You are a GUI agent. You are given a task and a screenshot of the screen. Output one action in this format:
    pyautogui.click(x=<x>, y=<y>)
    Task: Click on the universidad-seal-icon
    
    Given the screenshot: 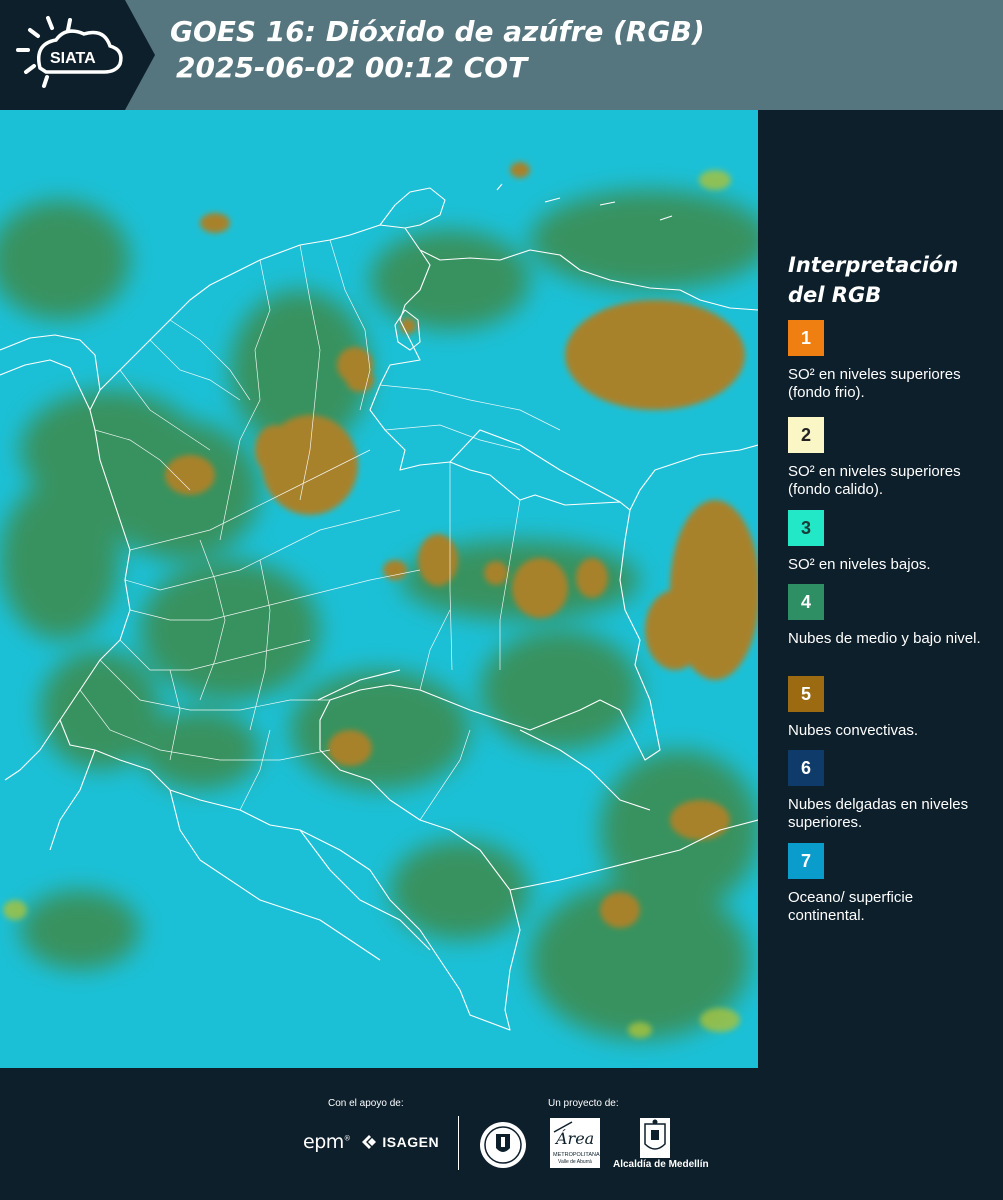 What is the action you would take?
    pyautogui.click(x=503, y=1147)
    